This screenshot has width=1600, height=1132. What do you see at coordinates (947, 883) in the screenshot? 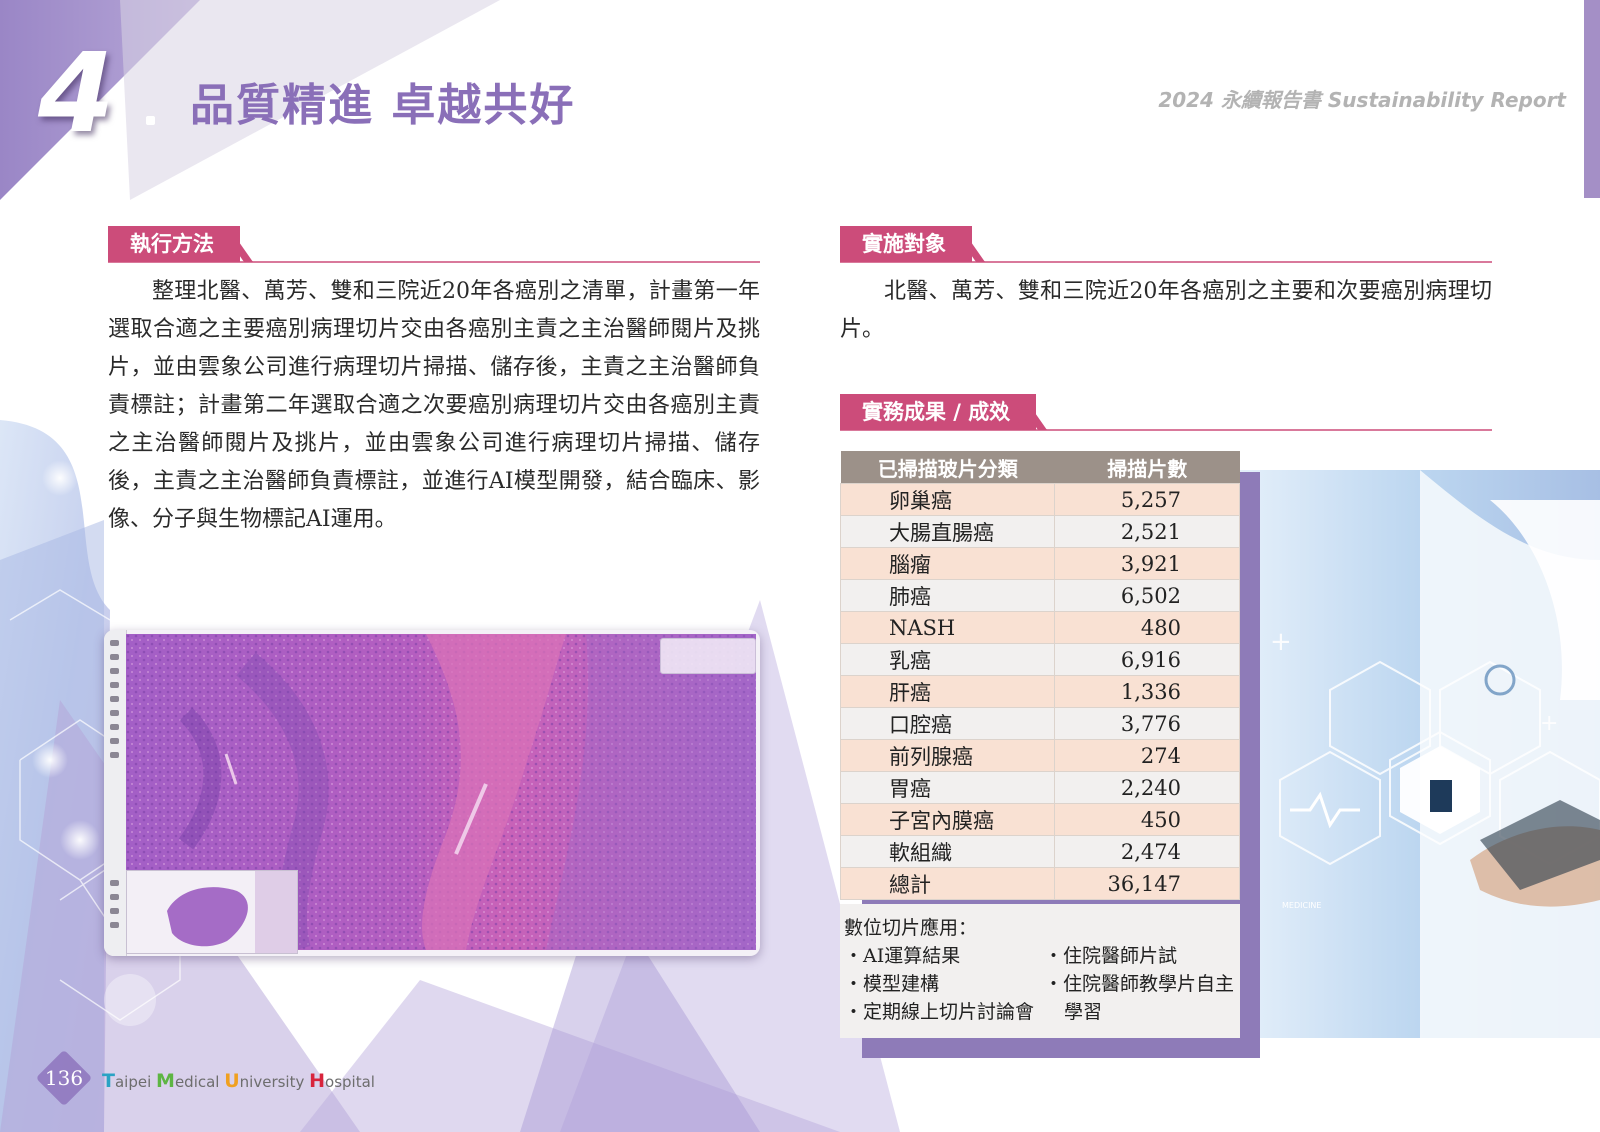
I see `total-label-cell: 總計` at bounding box center [947, 883].